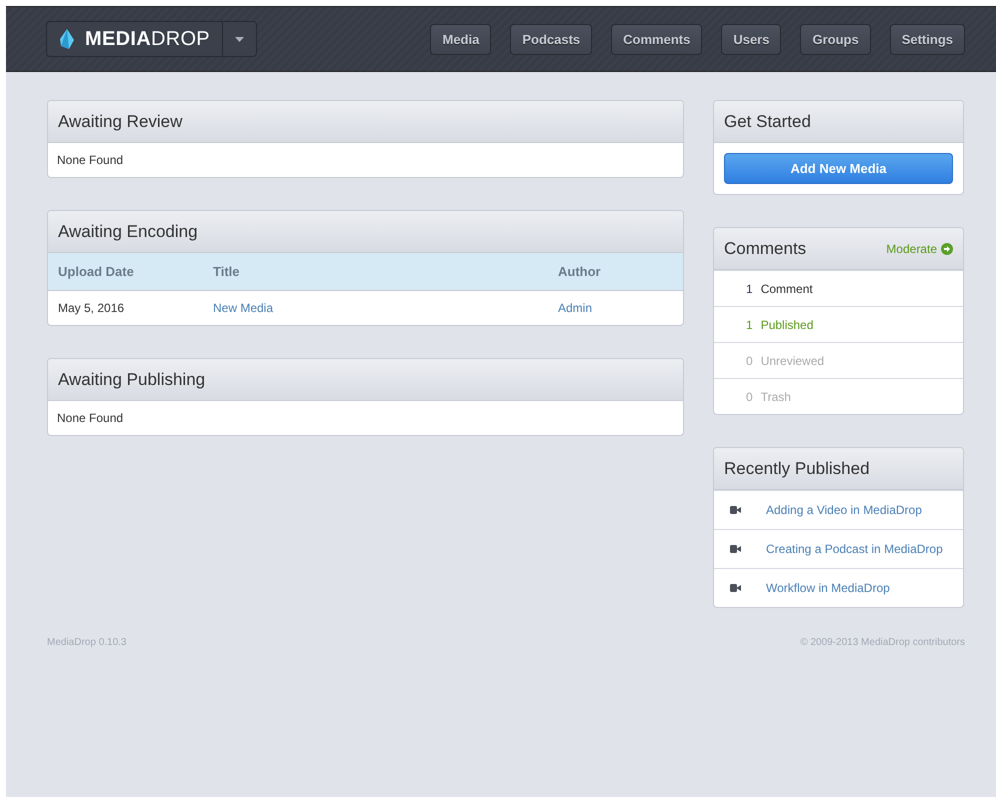 The image size is (996, 803). What do you see at coordinates (575, 308) in the screenshot?
I see `author-link: Admin` at bounding box center [575, 308].